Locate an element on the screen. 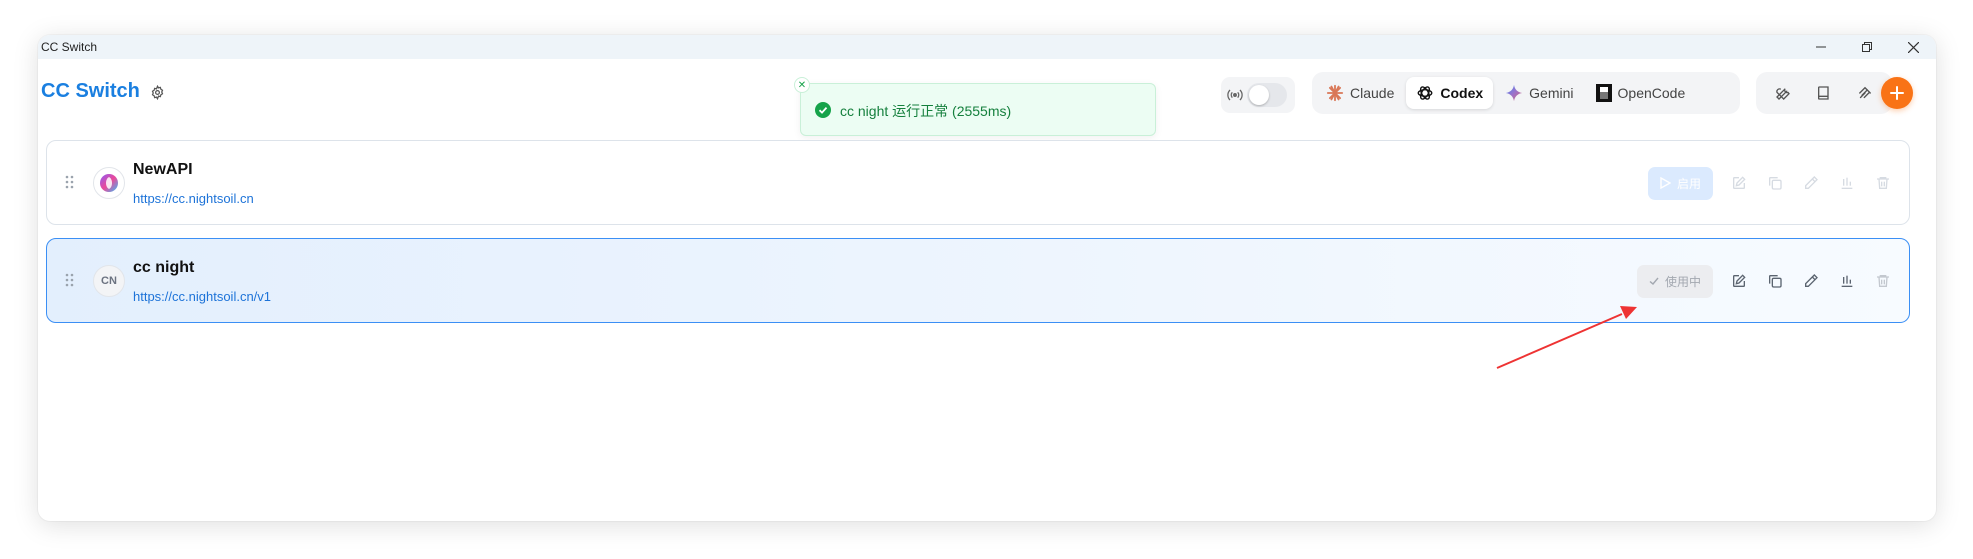 This screenshot has height=559, width=1973. tab-label: OpenCode is located at coordinates (1651, 93).